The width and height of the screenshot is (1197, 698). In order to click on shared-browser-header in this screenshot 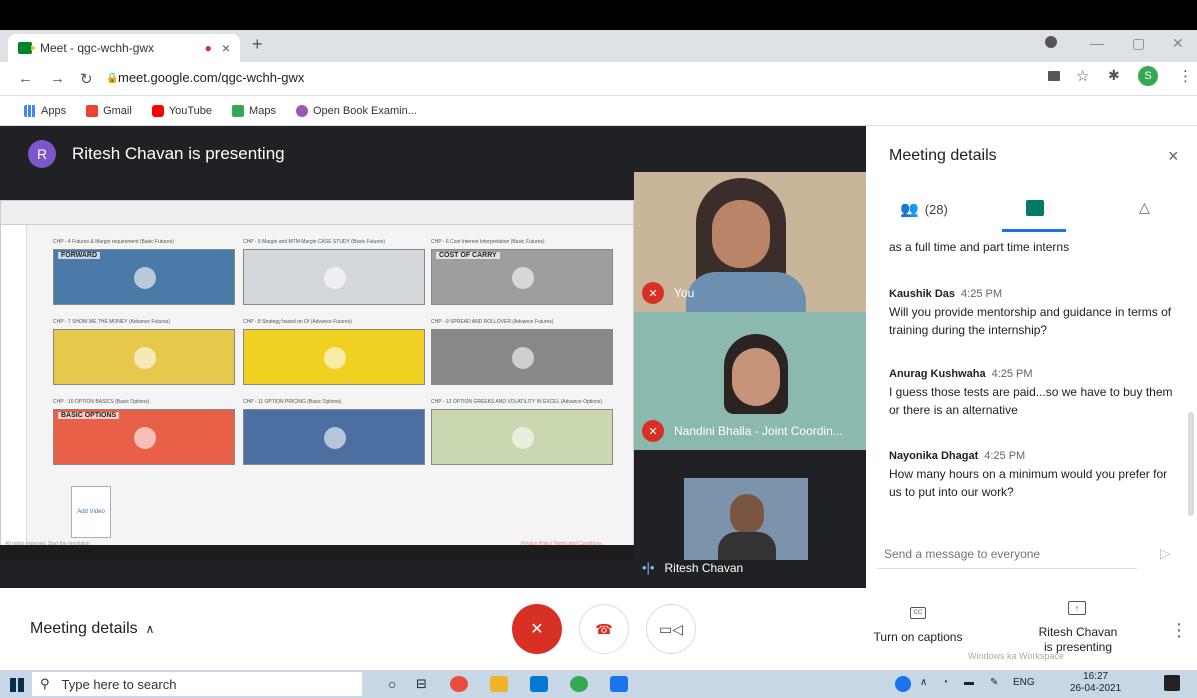, I will do `click(317, 213)`.